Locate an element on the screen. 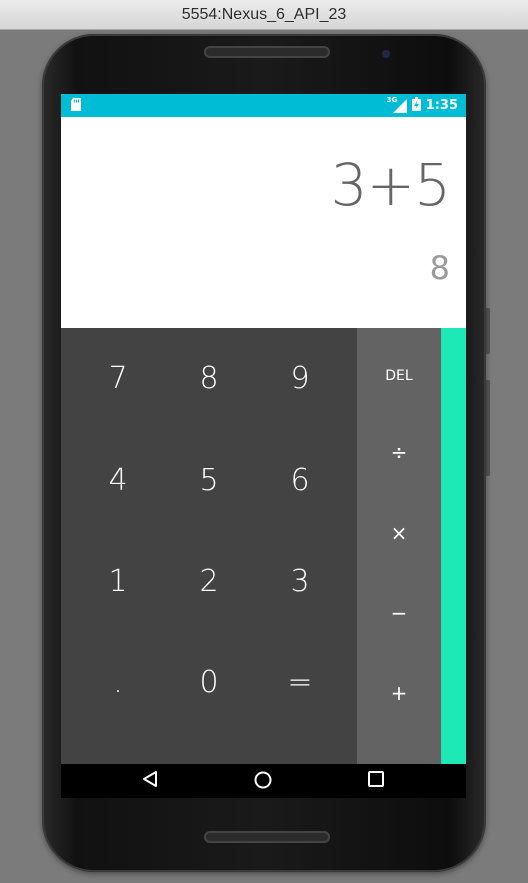 This screenshot has height=883, width=528. key-2: 2 is located at coordinates (209, 581).